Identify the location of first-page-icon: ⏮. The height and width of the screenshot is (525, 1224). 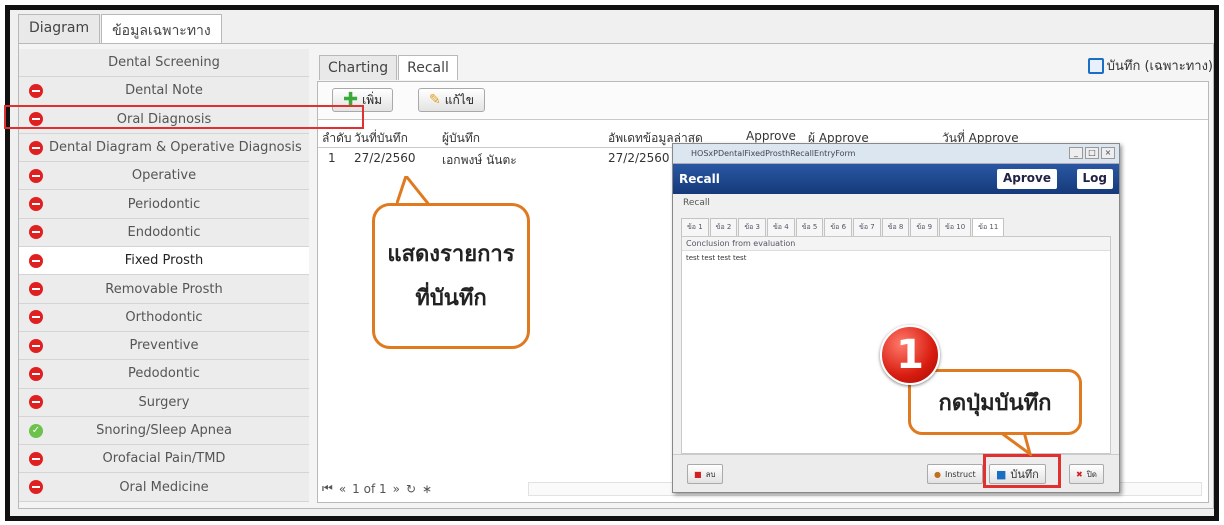
(327, 488).